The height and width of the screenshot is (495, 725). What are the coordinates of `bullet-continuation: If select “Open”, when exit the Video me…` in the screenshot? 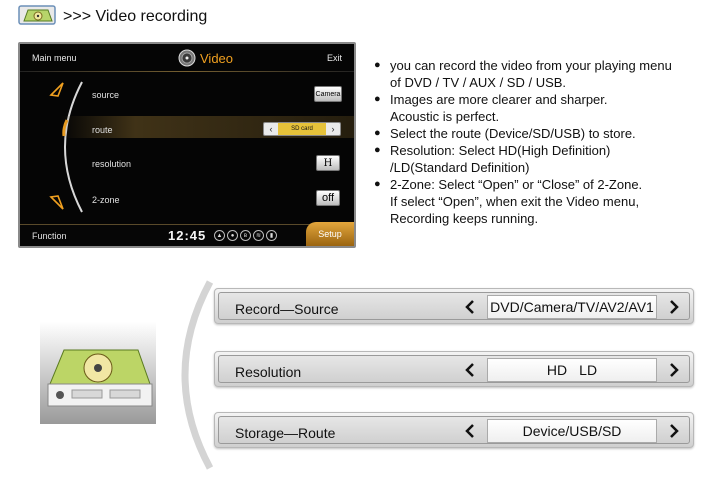 It's located at (515, 201).